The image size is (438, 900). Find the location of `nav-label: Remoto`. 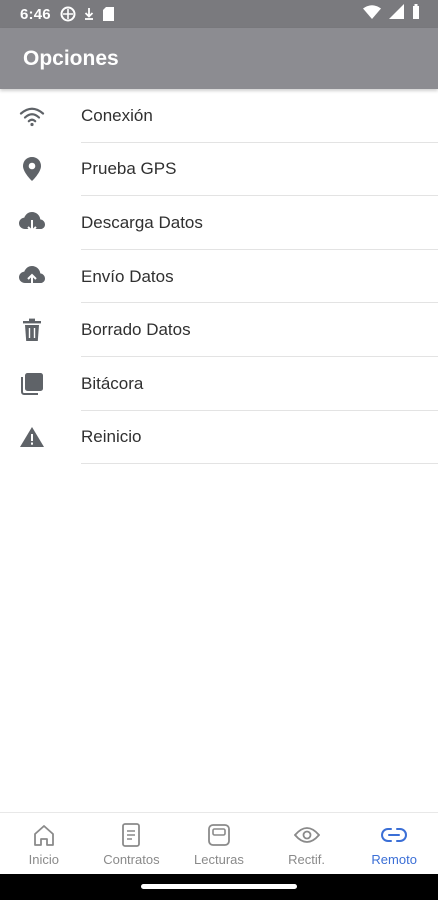

nav-label: Remoto is located at coordinates (394, 859).